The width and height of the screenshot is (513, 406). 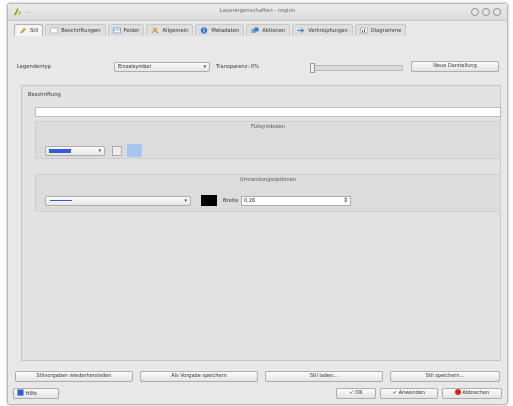 I want to click on transparency-slider, so click(x=356, y=68).